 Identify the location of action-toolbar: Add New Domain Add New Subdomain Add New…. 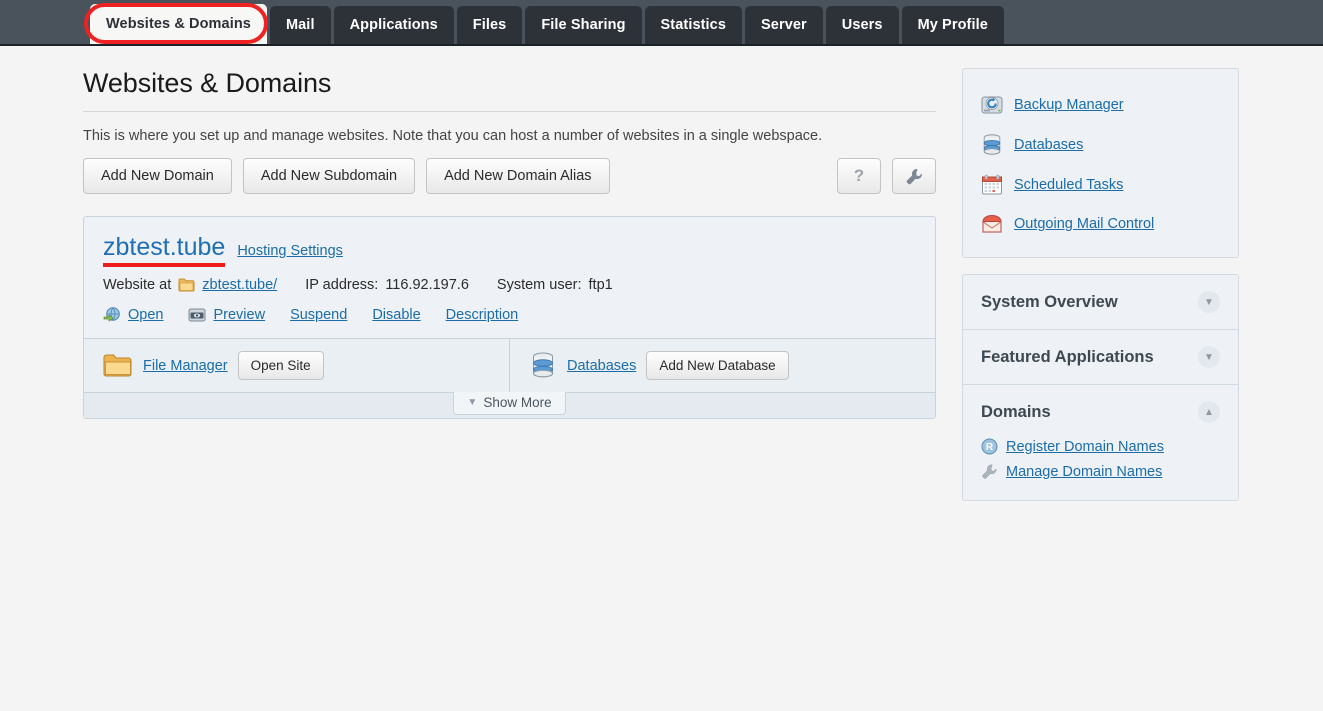
(509, 176).